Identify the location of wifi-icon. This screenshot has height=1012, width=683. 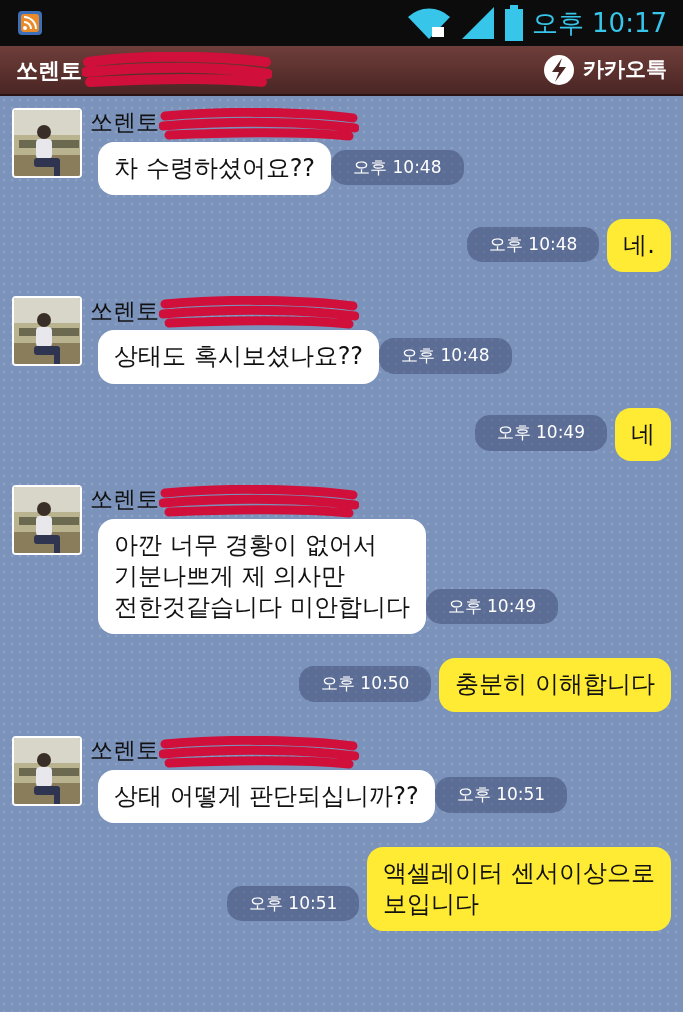
(428, 23).